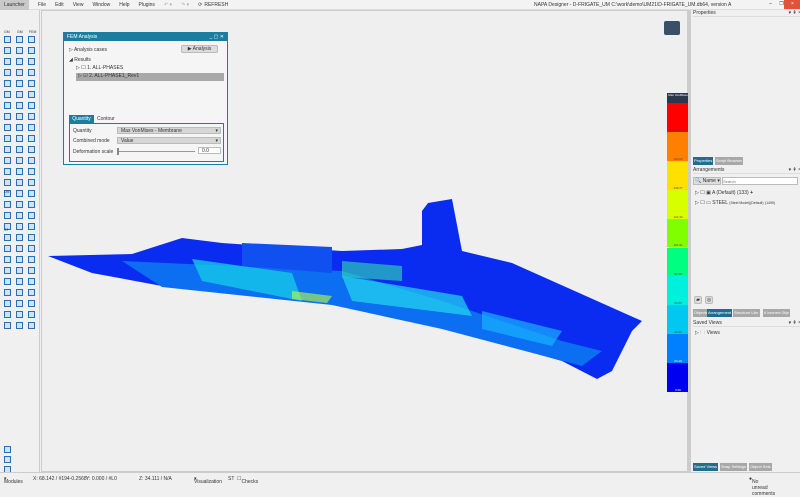 The width and height of the screenshot is (800, 497). What do you see at coordinates (217, 37) in the screenshot?
I see `dialog-window-controls: _ ▢ ✕` at bounding box center [217, 37].